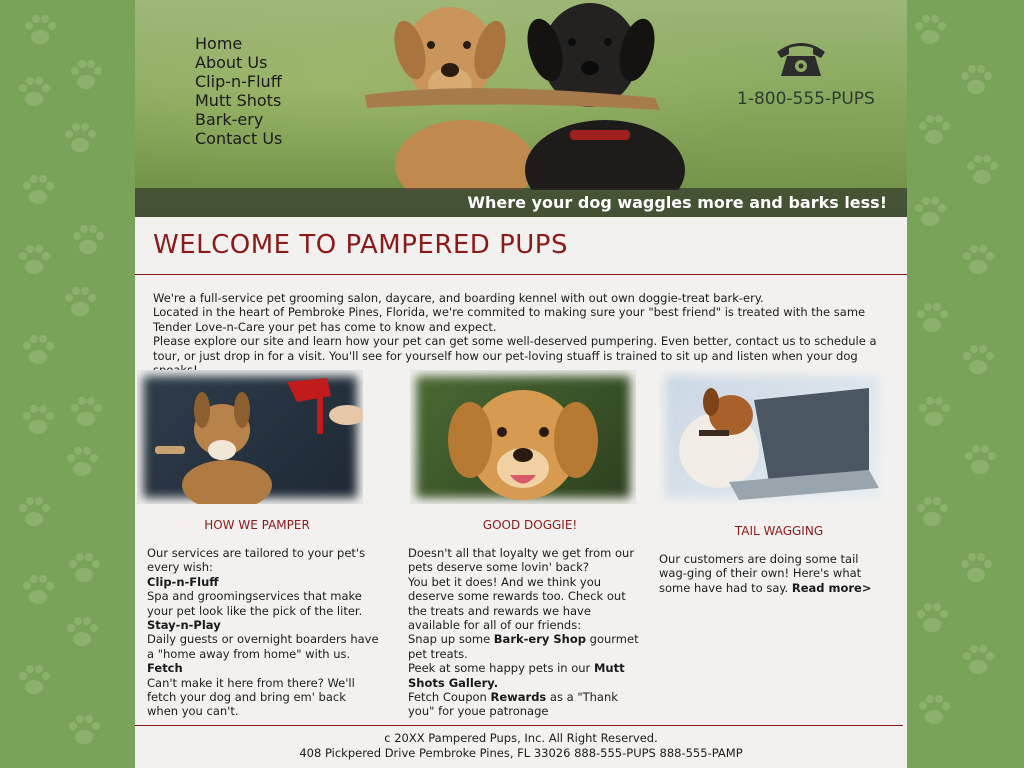  What do you see at coordinates (183, 581) in the screenshot?
I see `service-title: Clip-n-Fluff` at bounding box center [183, 581].